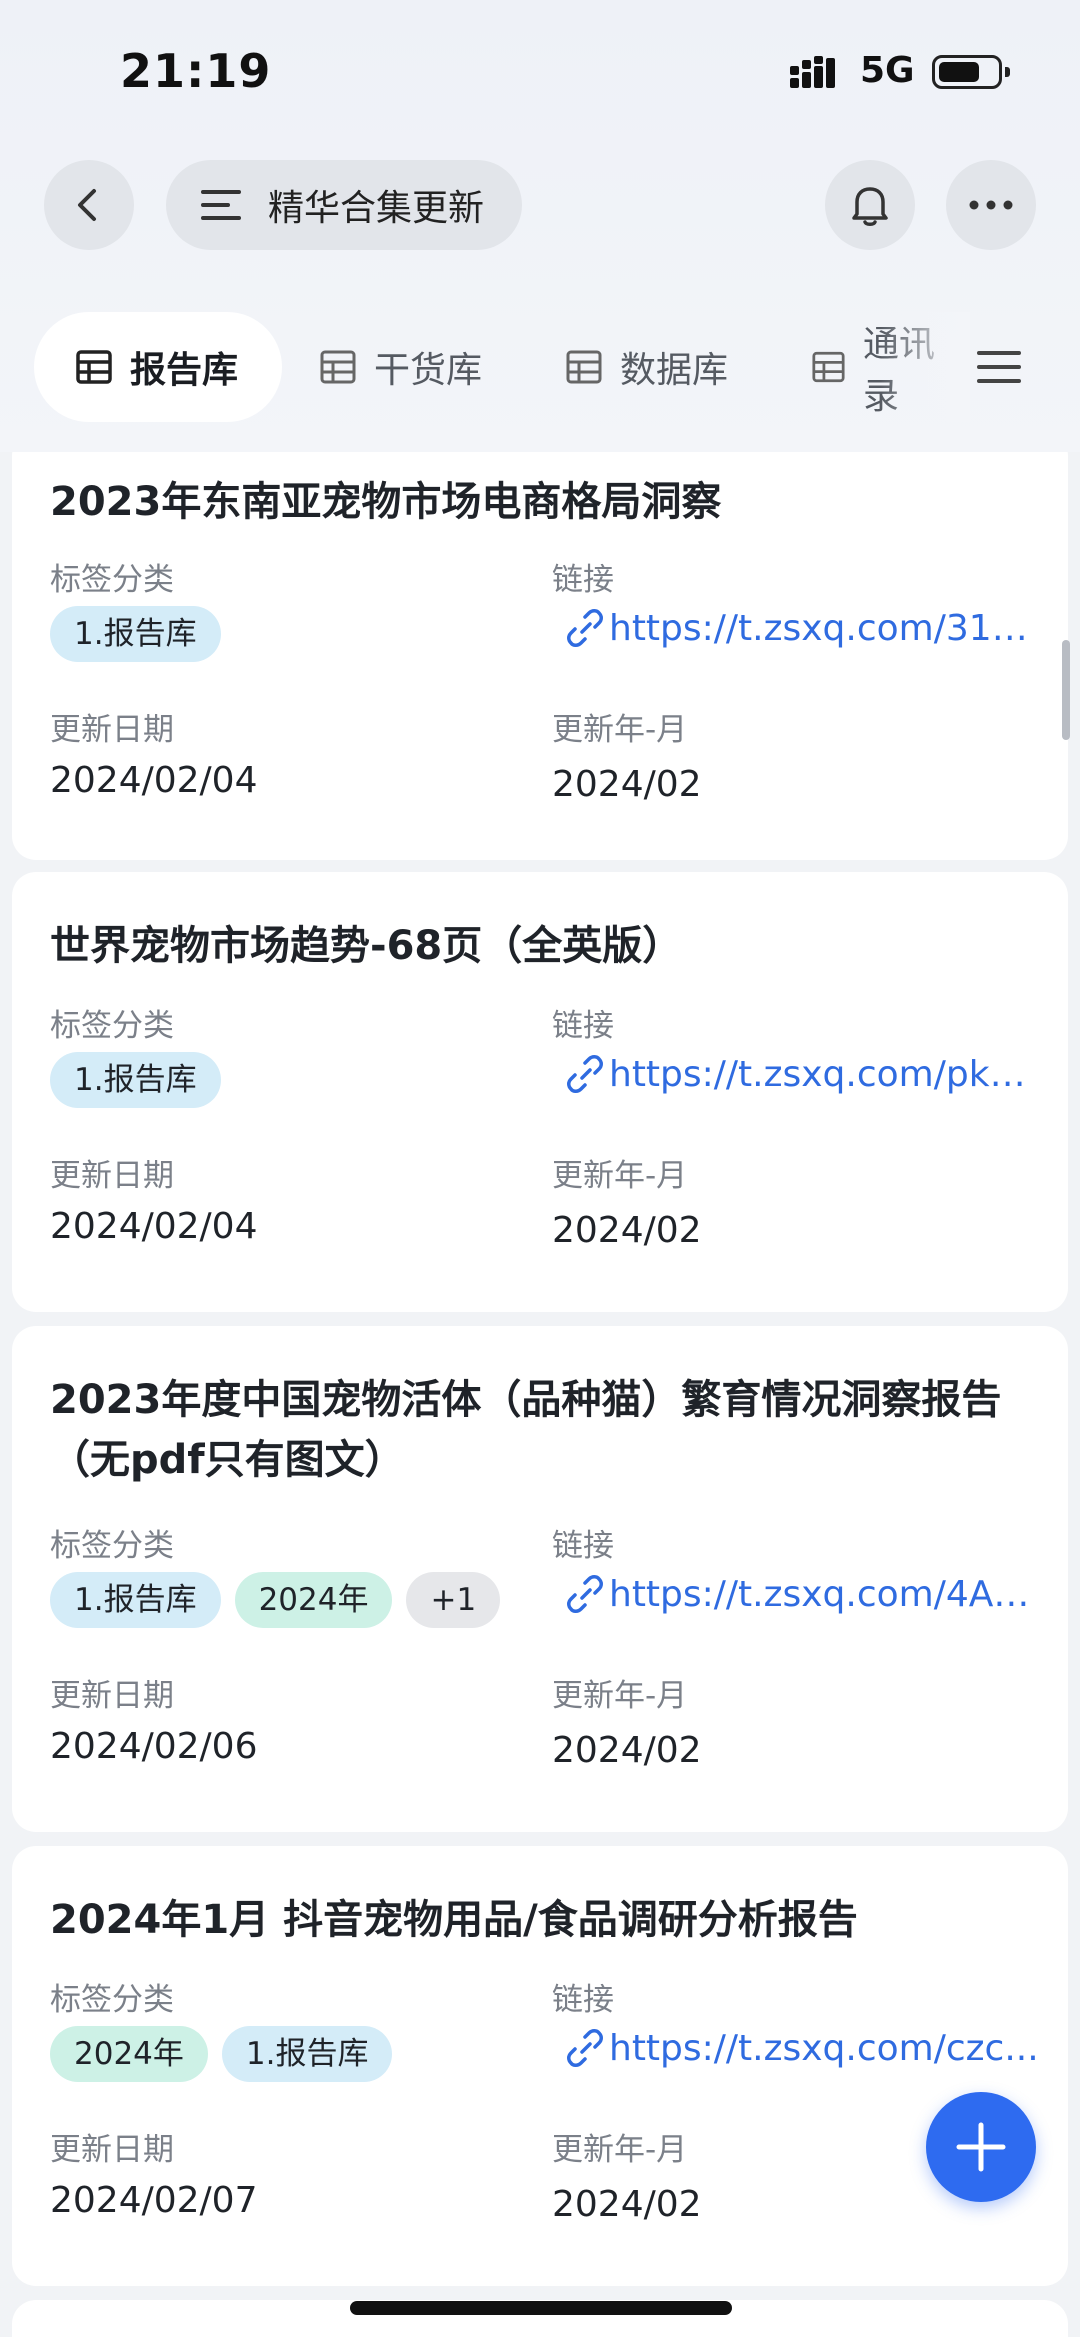  Describe the element at coordinates (154, 2200) in the screenshot. I see `updated-date: 2024/02/07` at that location.